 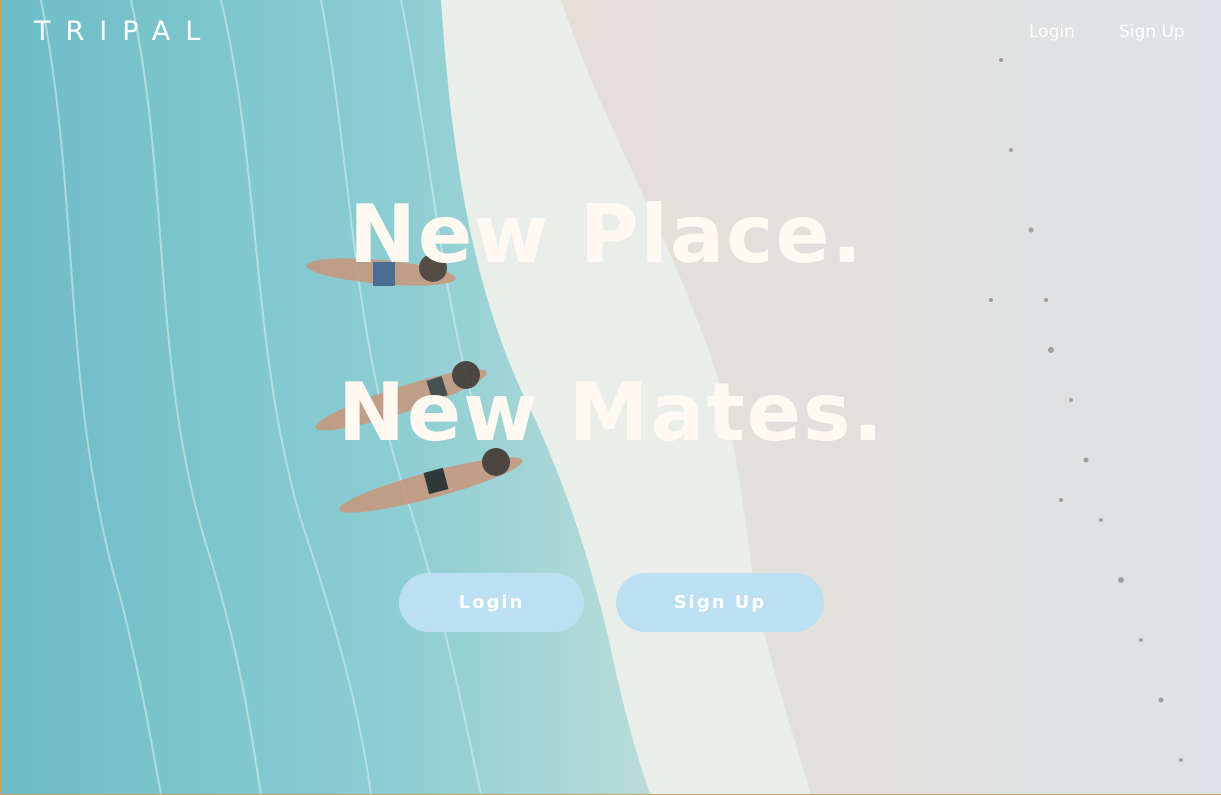 What do you see at coordinates (611, 412) in the screenshot?
I see `hero-headline-line-2: New Mates.` at bounding box center [611, 412].